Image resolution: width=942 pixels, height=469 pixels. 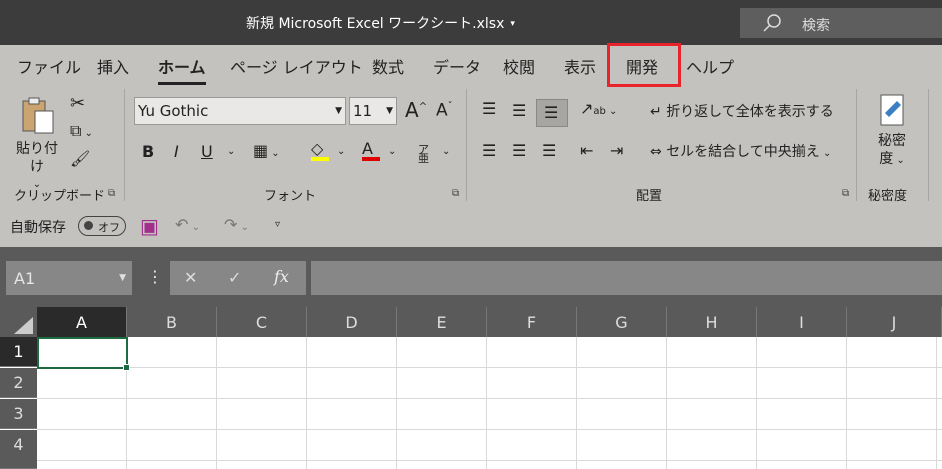 I want to click on search-placeholder: 検索, so click(x=816, y=26).